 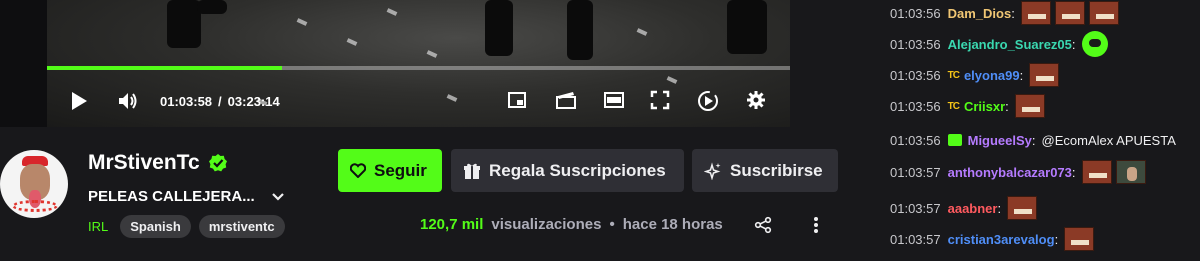 I want to click on views-label: visualizaciones, so click(x=546, y=224).